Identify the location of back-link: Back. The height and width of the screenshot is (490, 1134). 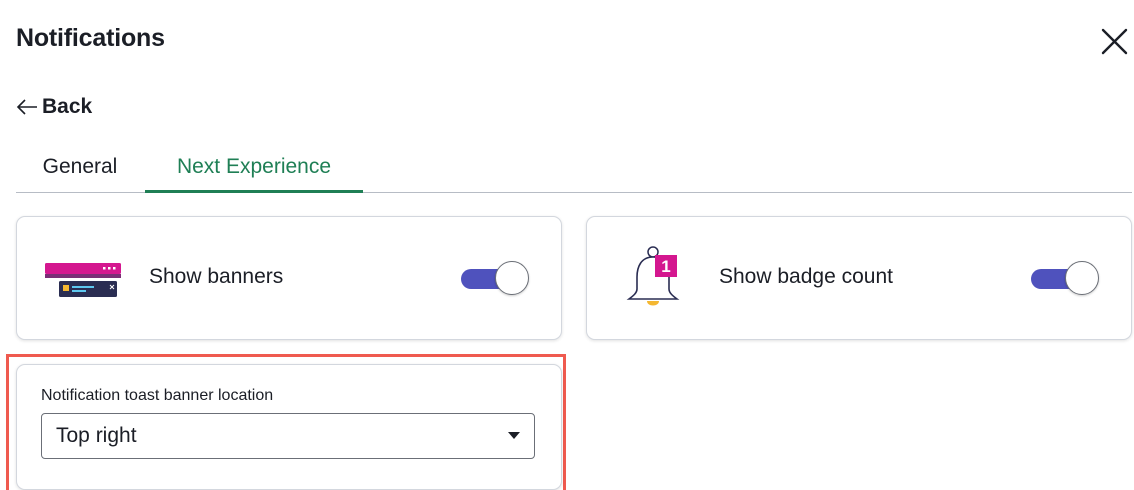
(54, 107).